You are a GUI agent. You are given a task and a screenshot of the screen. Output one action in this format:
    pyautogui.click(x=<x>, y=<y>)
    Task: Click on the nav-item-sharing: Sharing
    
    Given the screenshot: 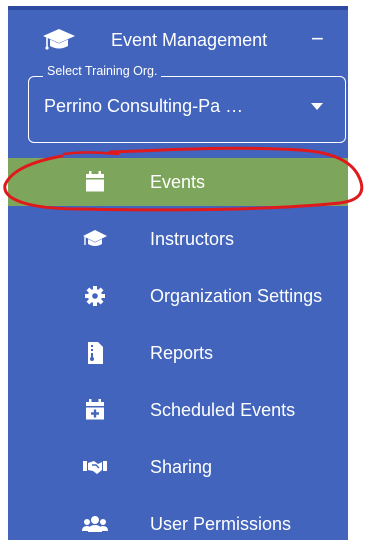 What is the action you would take?
    pyautogui.click(x=178, y=467)
    